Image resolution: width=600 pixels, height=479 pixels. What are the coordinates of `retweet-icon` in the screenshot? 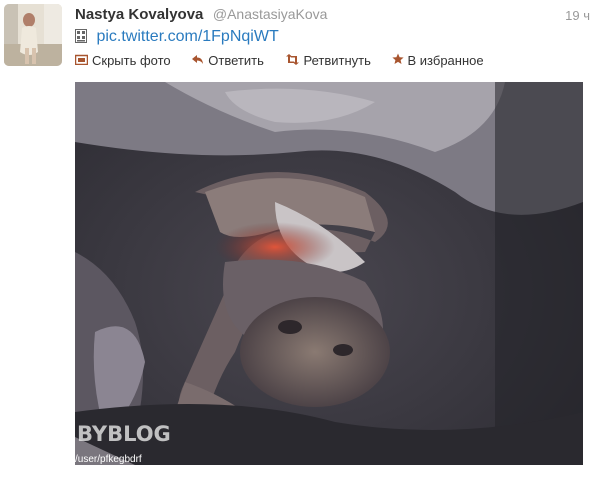 It's located at (292, 61).